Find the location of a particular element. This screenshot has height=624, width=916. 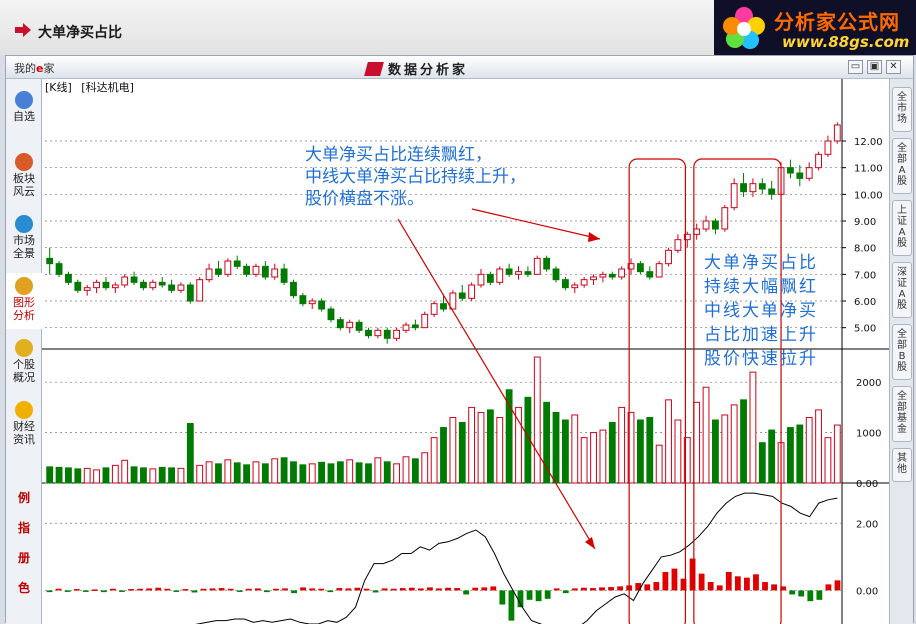

sidebar-item-1: 板块 风云 is located at coordinates (24, 177).